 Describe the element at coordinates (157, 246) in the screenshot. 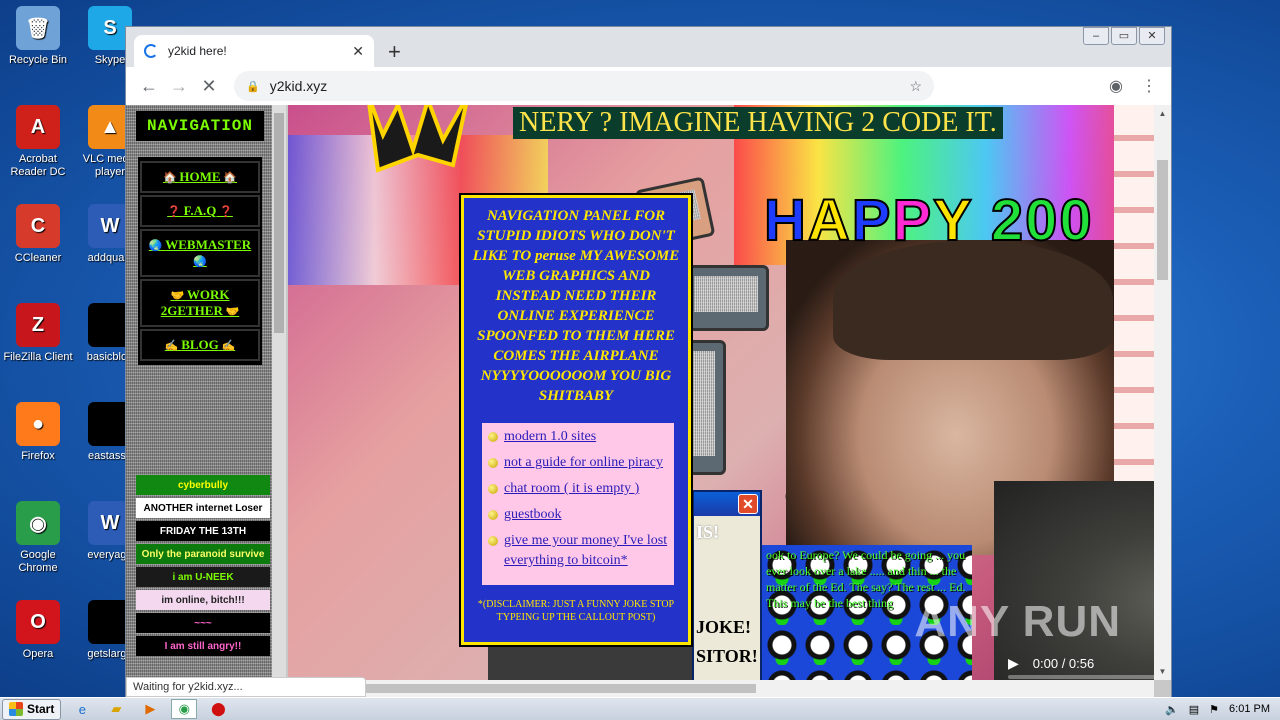

I see `nav-emoji-icon: 🌏` at that location.